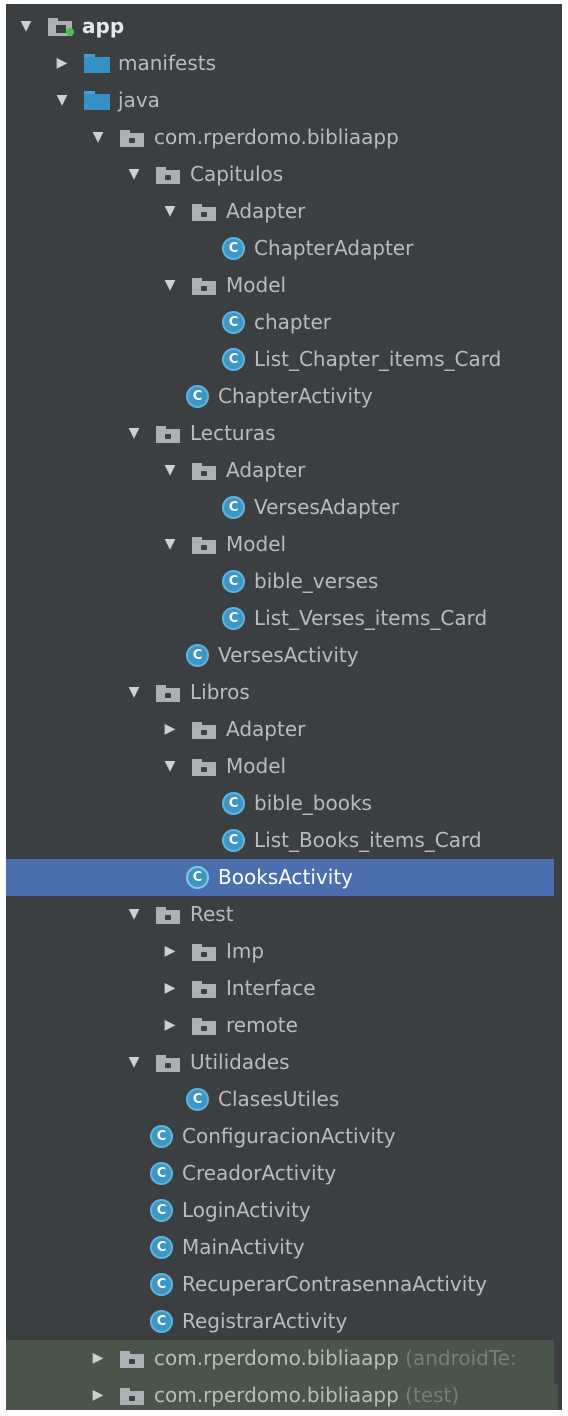 The width and height of the screenshot is (568, 1416). I want to click on tree-item-label: bible_books, so click(313, 803).